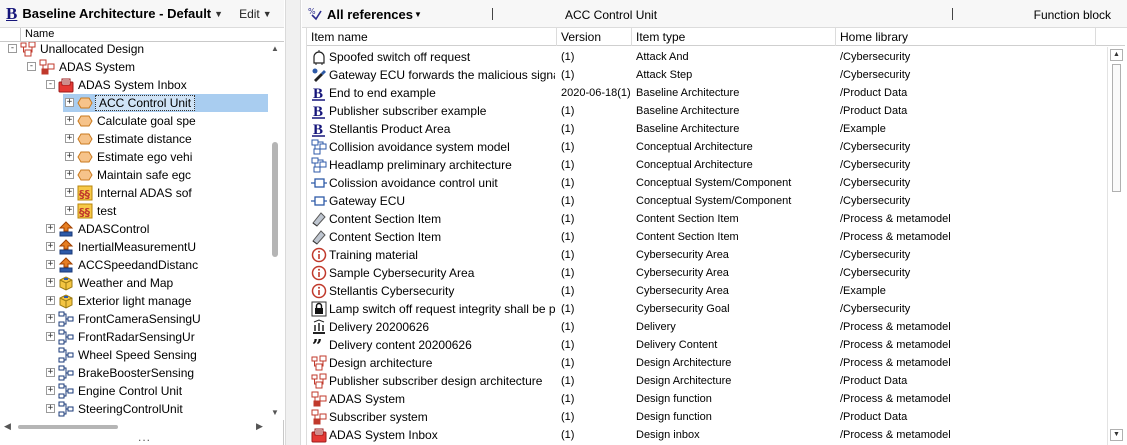 Image resolution: width=1127 pixels, height=445 pixels. Describe the element at coordinates (259, 426) in the screenshot. I see `scroll-right-icon: ▶` at that location.